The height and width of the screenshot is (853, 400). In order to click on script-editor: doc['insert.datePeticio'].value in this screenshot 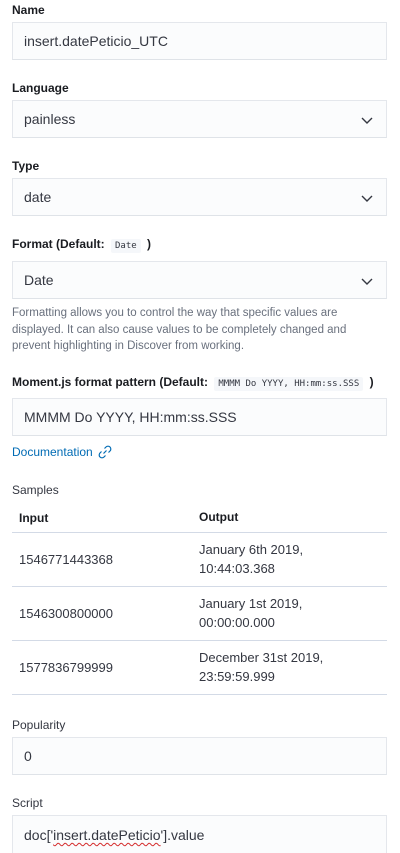, I will do `click(199, 834)`.